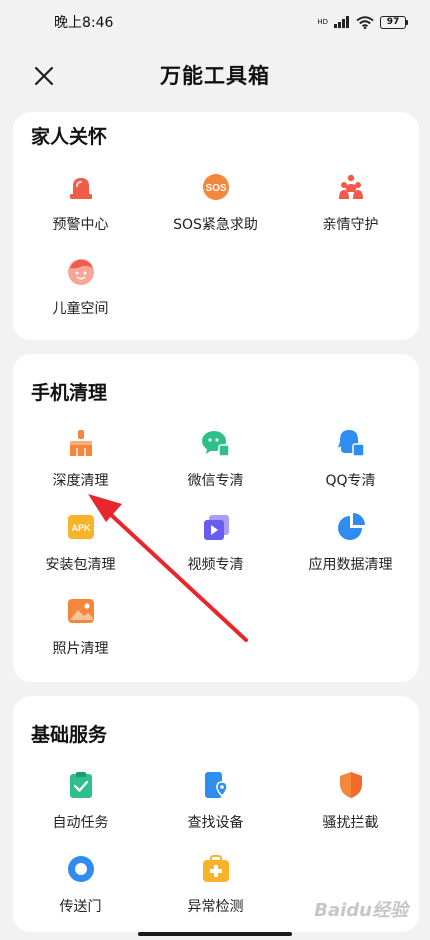  I want to click on close-button, so click(44, 76).